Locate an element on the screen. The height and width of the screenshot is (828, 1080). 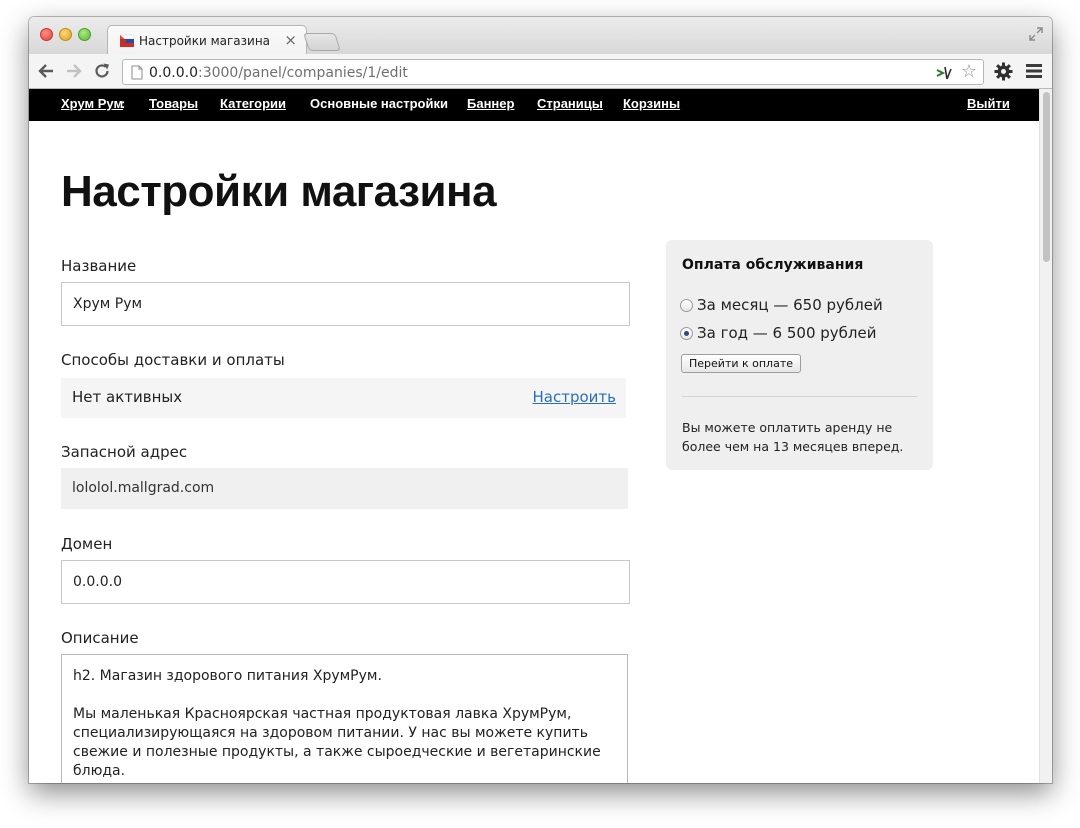
browser-tab: Настройки магазина × is located at coordinates (207, 40).